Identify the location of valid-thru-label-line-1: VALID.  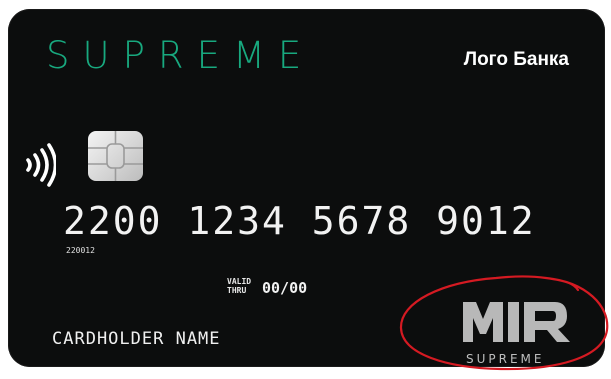
(239, 281).